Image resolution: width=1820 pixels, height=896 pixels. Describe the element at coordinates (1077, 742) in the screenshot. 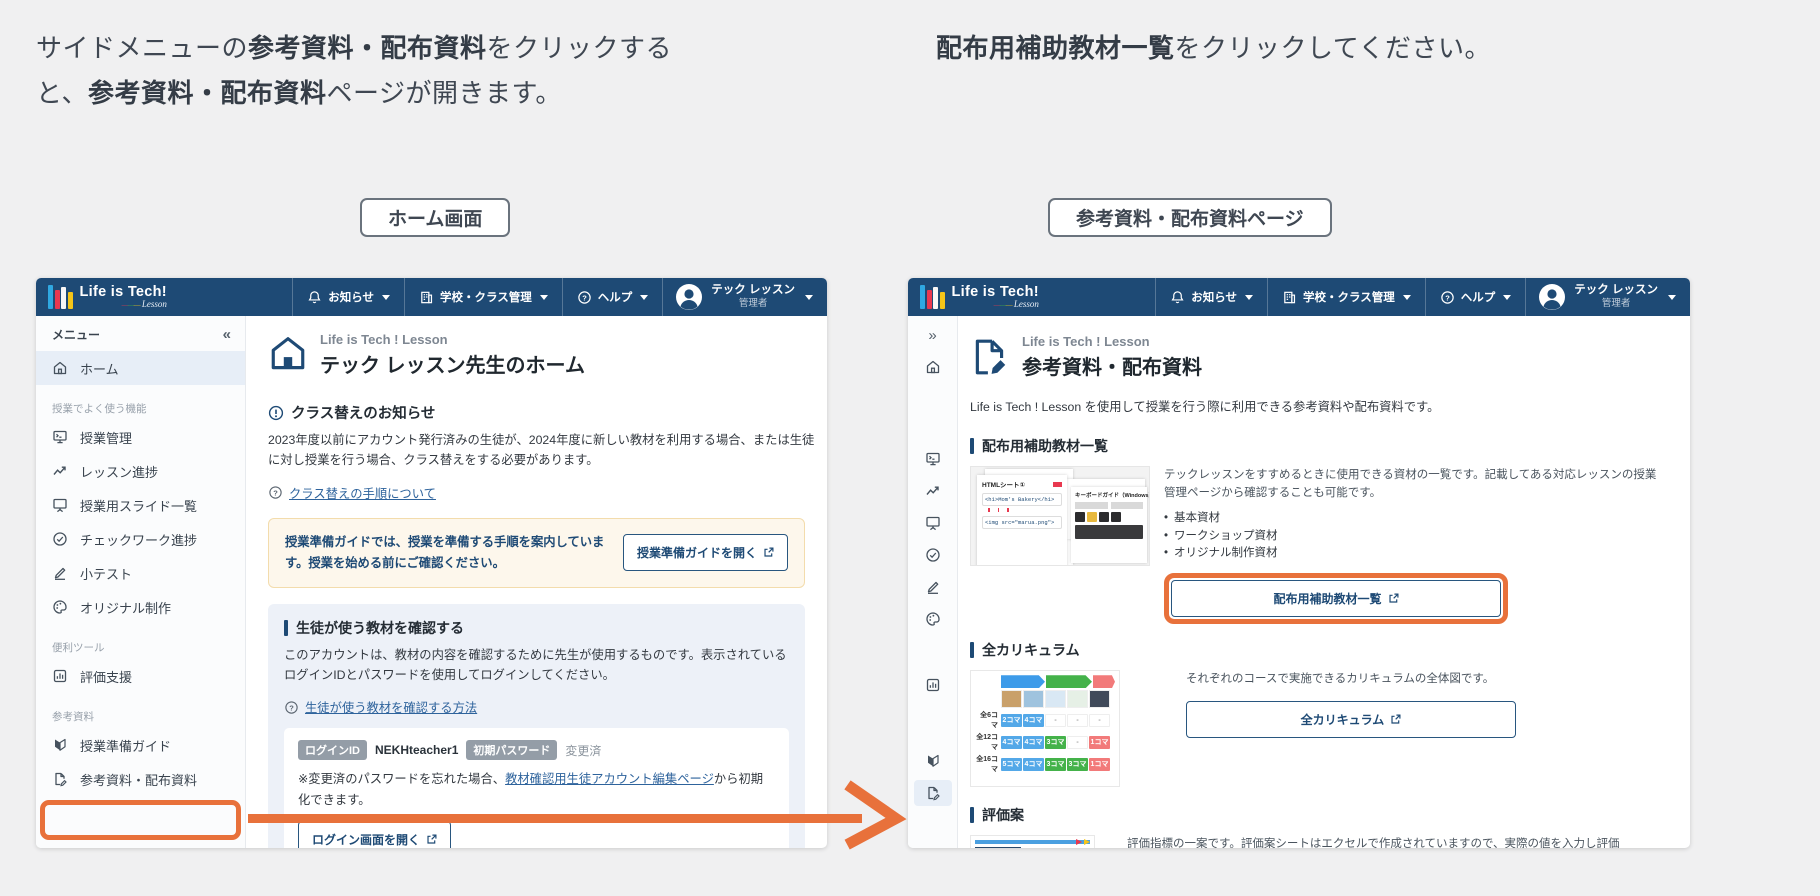

I see `curriculum-cell: -` at that location.